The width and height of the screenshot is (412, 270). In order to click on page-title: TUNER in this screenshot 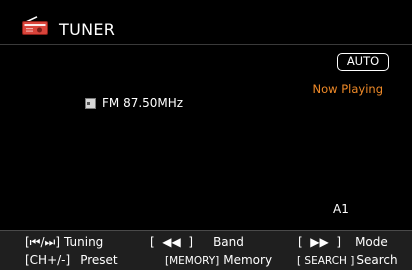, I will do `click(87, 29)`.